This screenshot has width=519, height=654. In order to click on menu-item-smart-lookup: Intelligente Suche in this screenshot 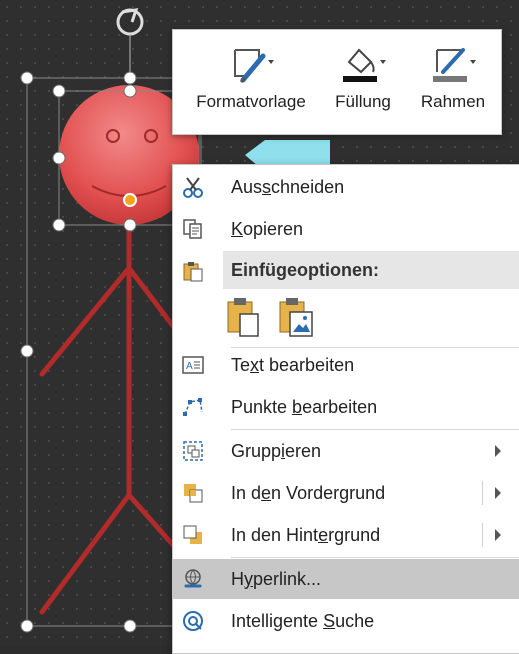, I will do `click(346, 621)`.